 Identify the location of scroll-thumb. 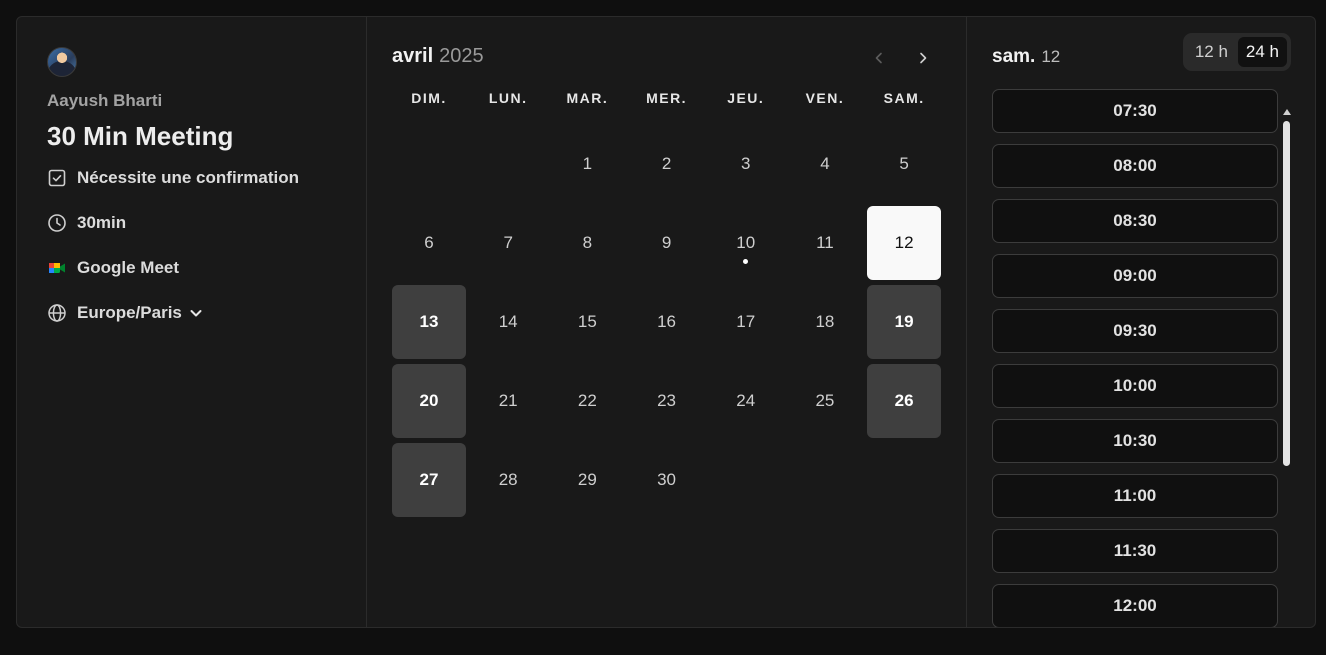
(1286, 293).